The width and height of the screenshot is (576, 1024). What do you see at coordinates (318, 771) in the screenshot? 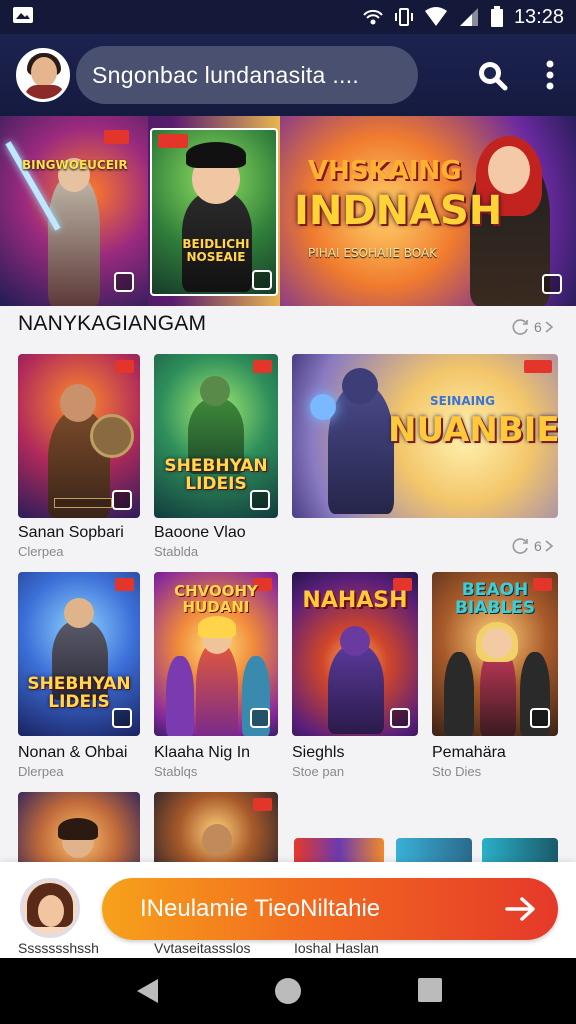
I see `card-subtitle: Stoe pan` at bounding box center [318, 771].